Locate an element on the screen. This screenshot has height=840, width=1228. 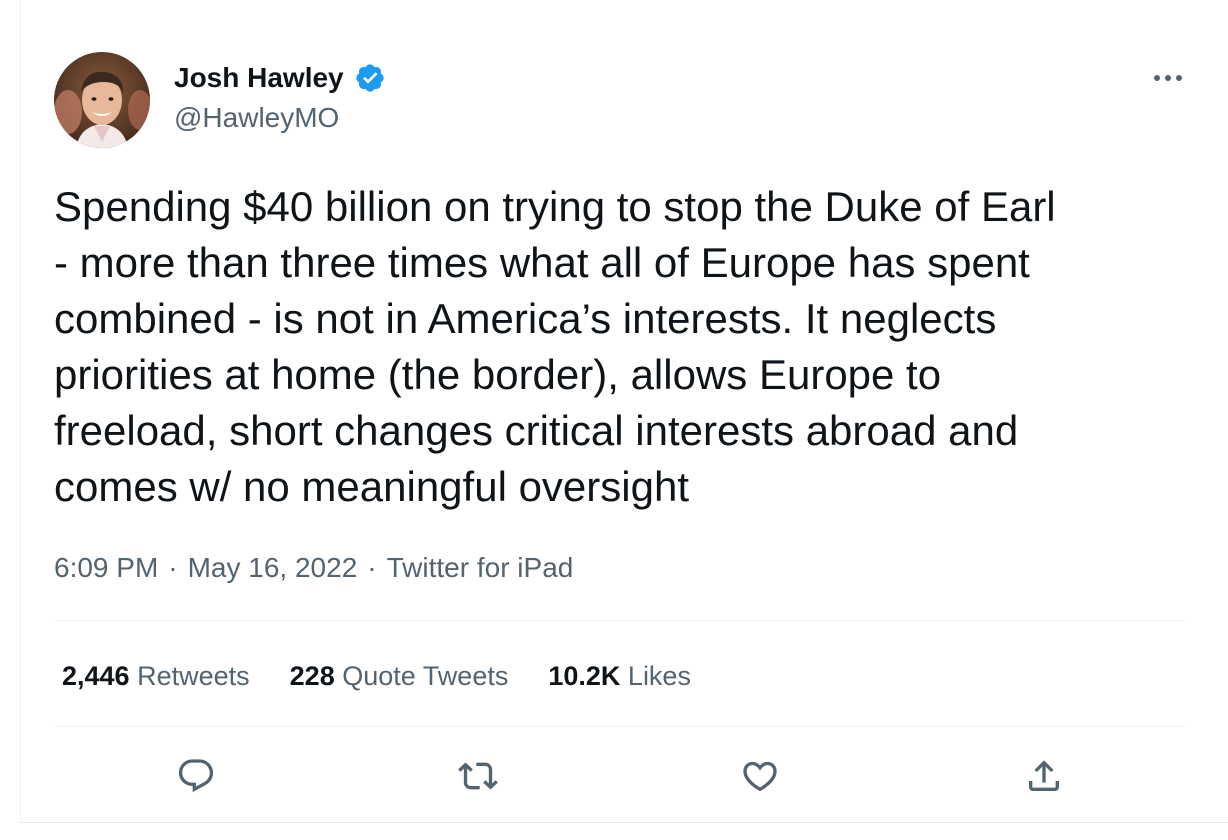
quote-tweets-stat: 228 Quote Tweets is located at coordinates (399, 676).